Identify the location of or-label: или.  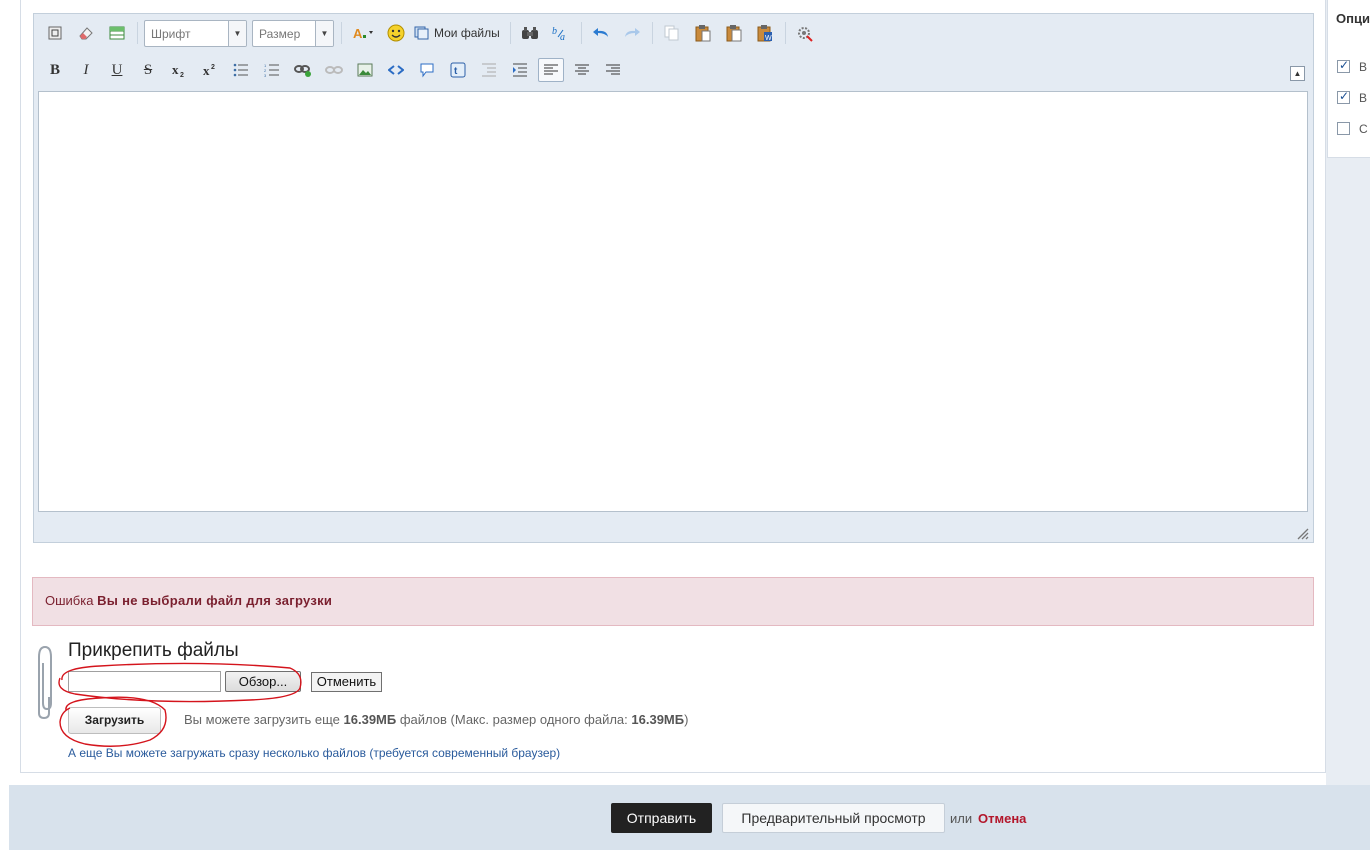
(961, 818).